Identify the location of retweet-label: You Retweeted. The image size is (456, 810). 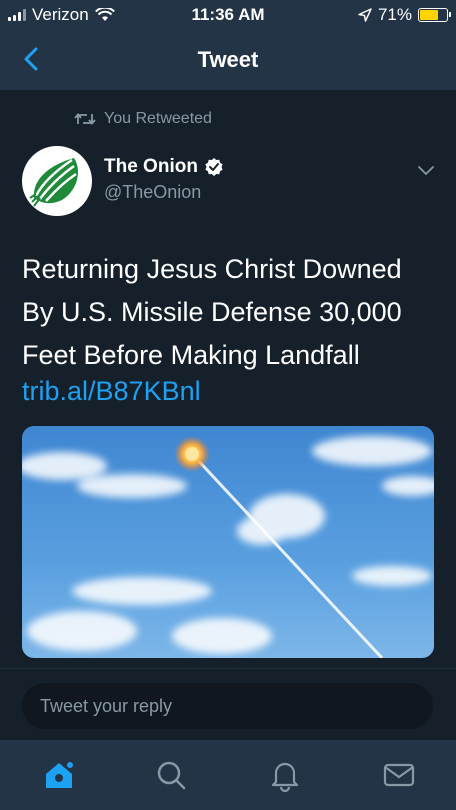
(158, 118).